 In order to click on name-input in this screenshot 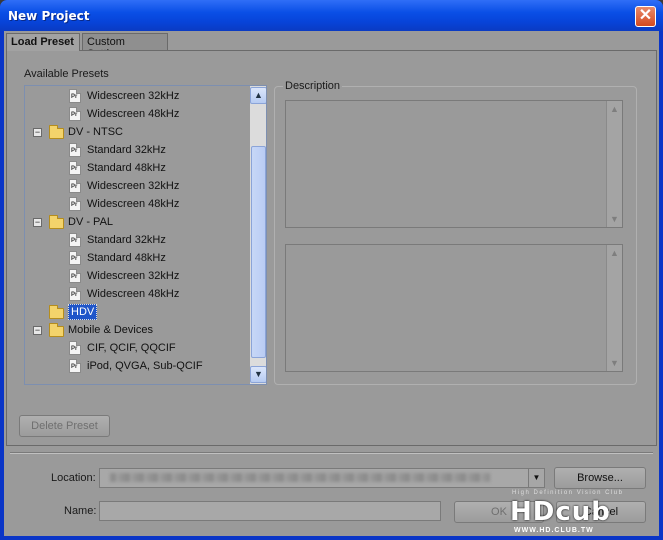, I will do `click(270, 511)`.